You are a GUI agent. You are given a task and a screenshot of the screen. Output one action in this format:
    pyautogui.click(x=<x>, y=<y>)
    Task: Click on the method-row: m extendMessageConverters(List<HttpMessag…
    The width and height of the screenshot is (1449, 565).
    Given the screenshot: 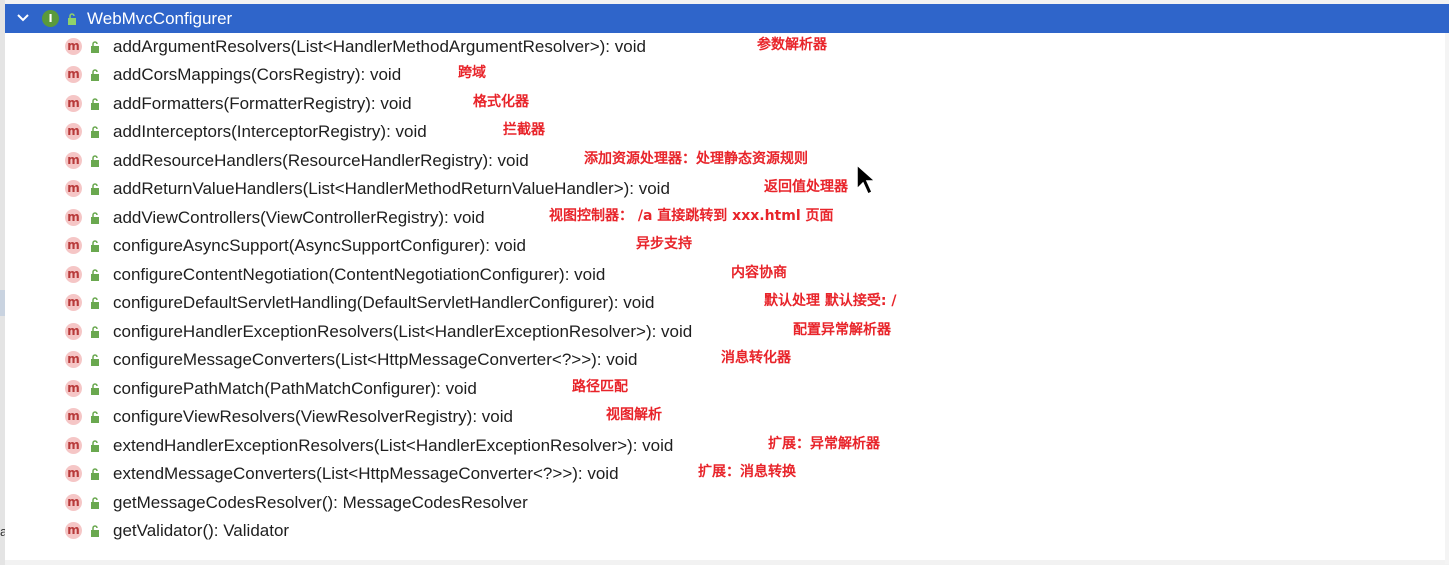 What is the action you would take?
    pyautogui.click(x=727, y=474)
    